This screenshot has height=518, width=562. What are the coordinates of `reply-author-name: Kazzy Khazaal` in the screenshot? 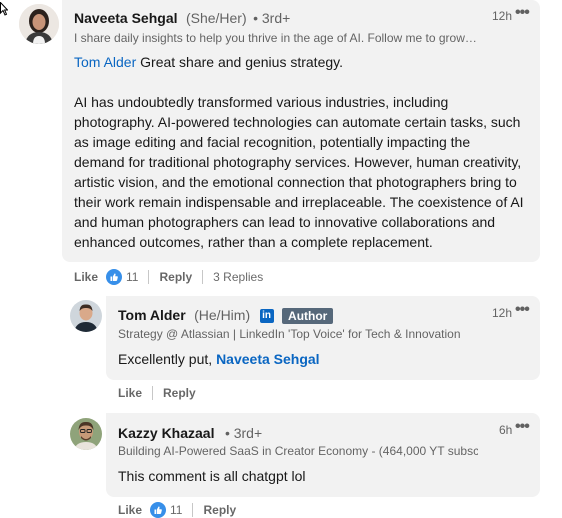 It's located at (166, 433).